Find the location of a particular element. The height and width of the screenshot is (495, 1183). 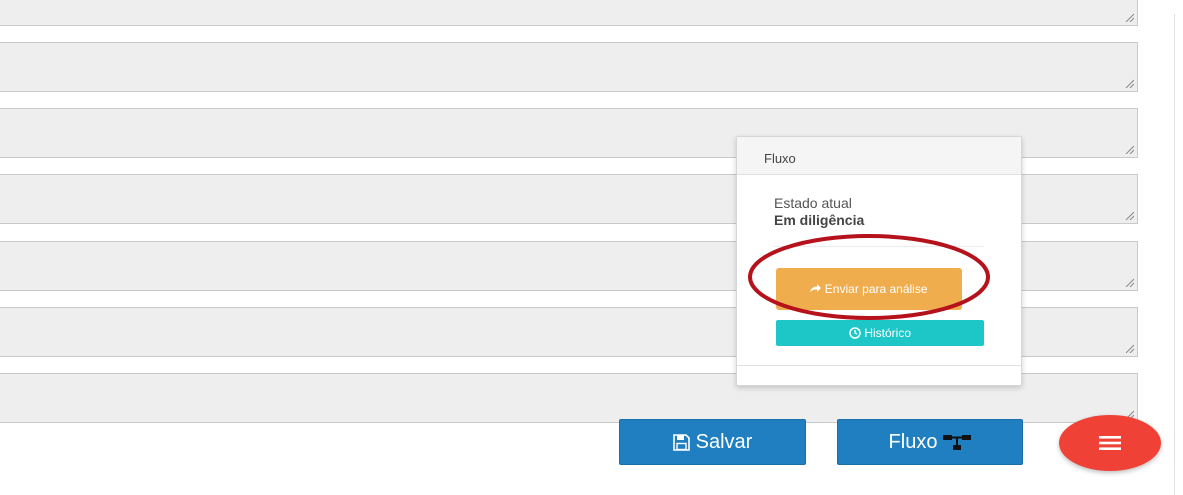

save-label: Salvar is located at coordinates (724, 441).